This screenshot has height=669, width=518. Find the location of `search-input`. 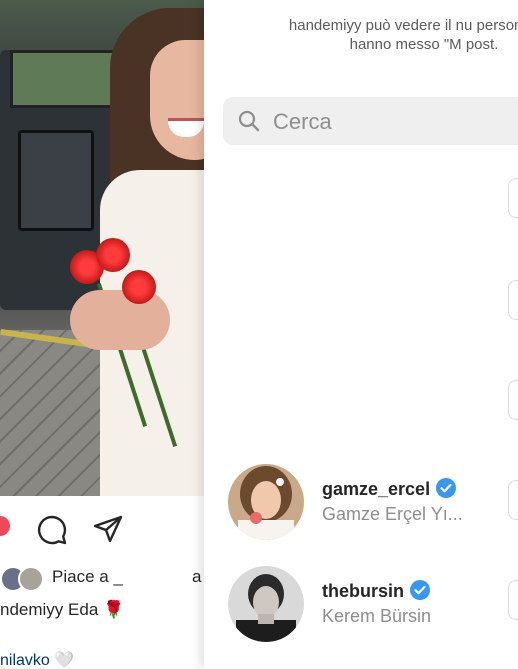

search-input is located at coordinates (393, 122).